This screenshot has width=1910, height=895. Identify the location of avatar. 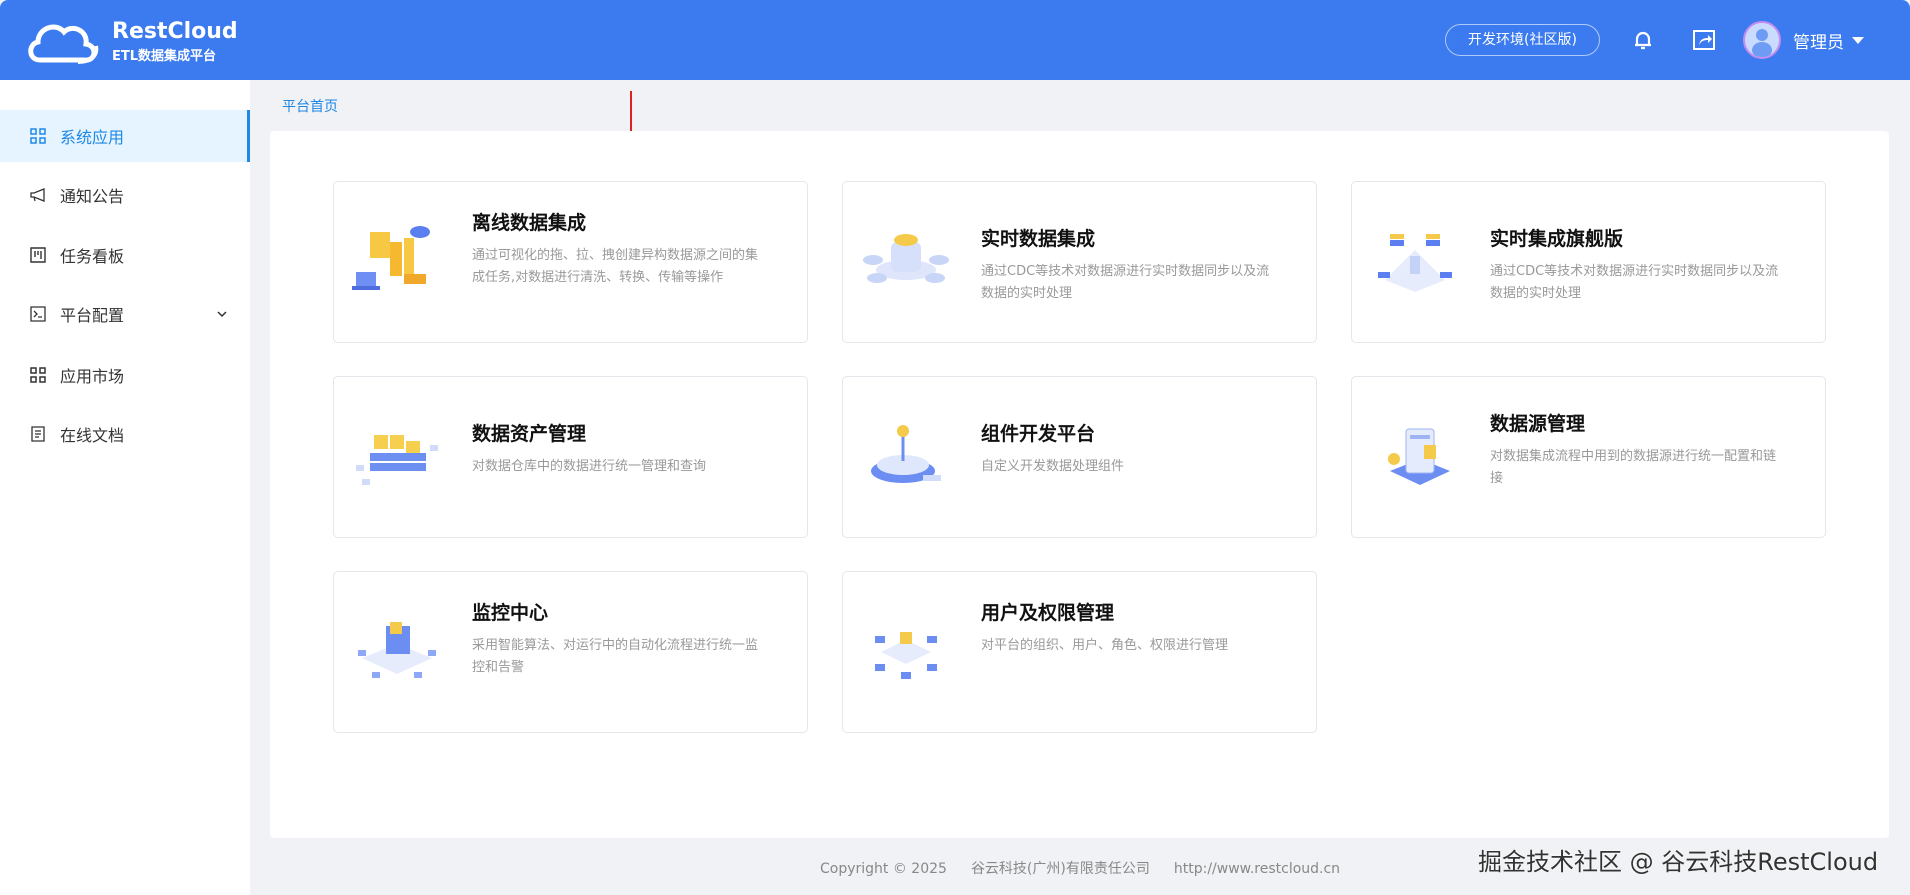
(1762, 40).